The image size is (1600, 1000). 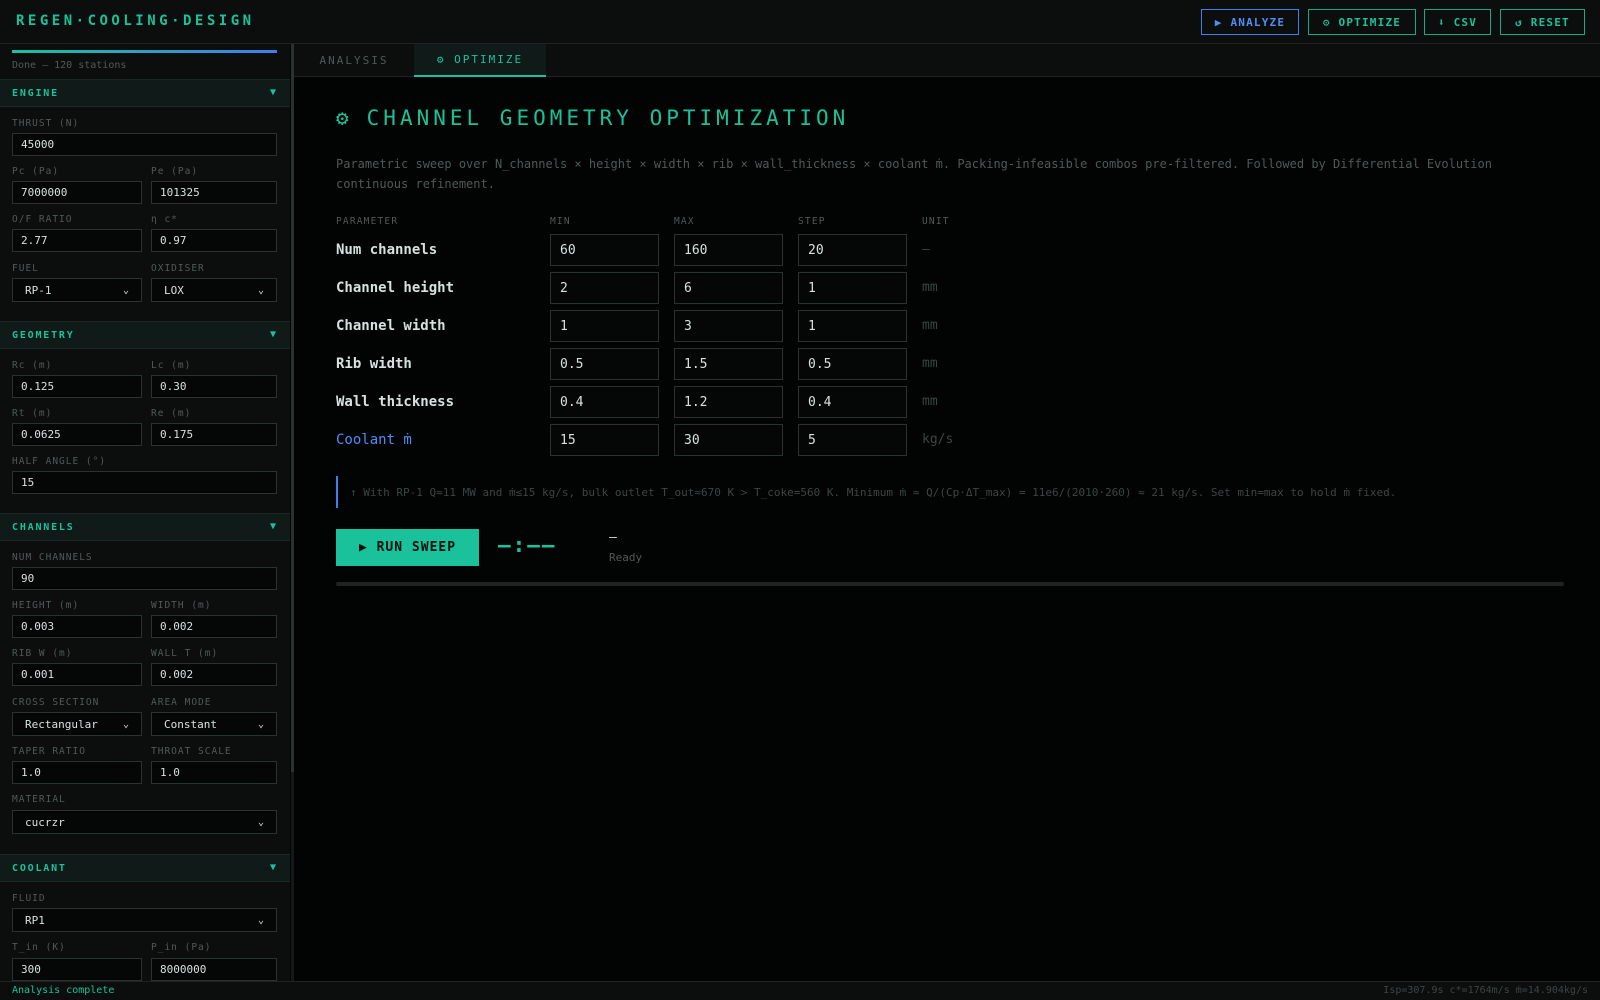 I want to click on param-min-input: 2, so click(x=604, y=288).